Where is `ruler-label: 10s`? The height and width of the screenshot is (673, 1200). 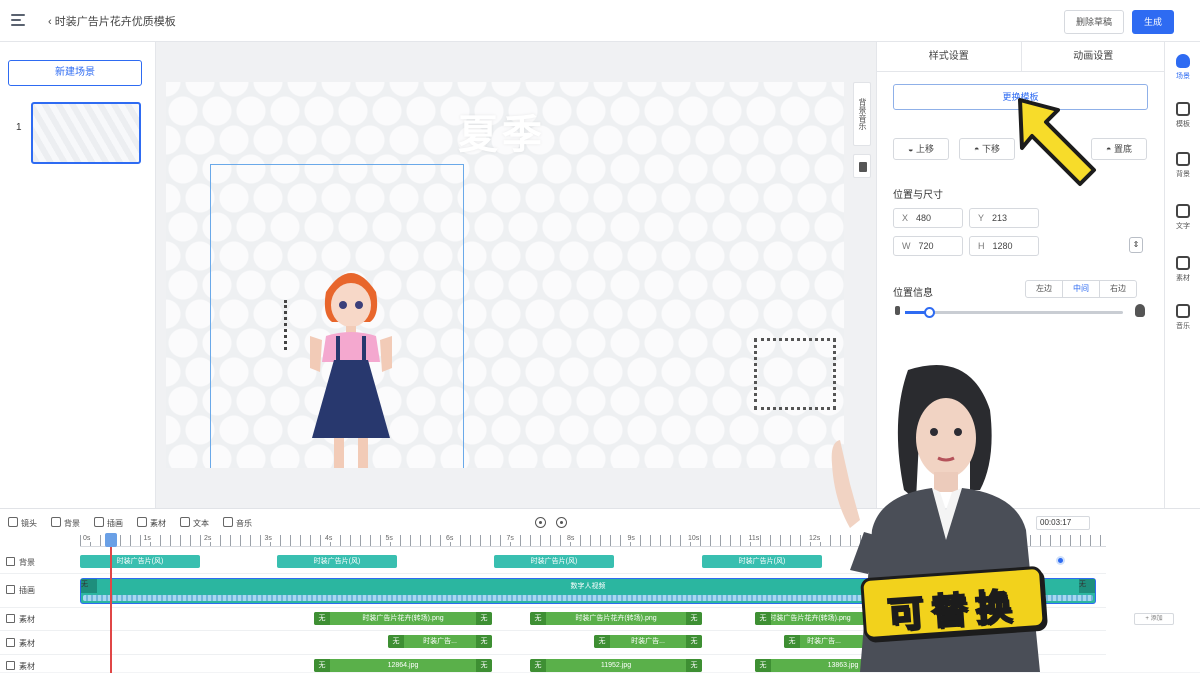
ruler-label: 10s is located at coordinates (694, 538).